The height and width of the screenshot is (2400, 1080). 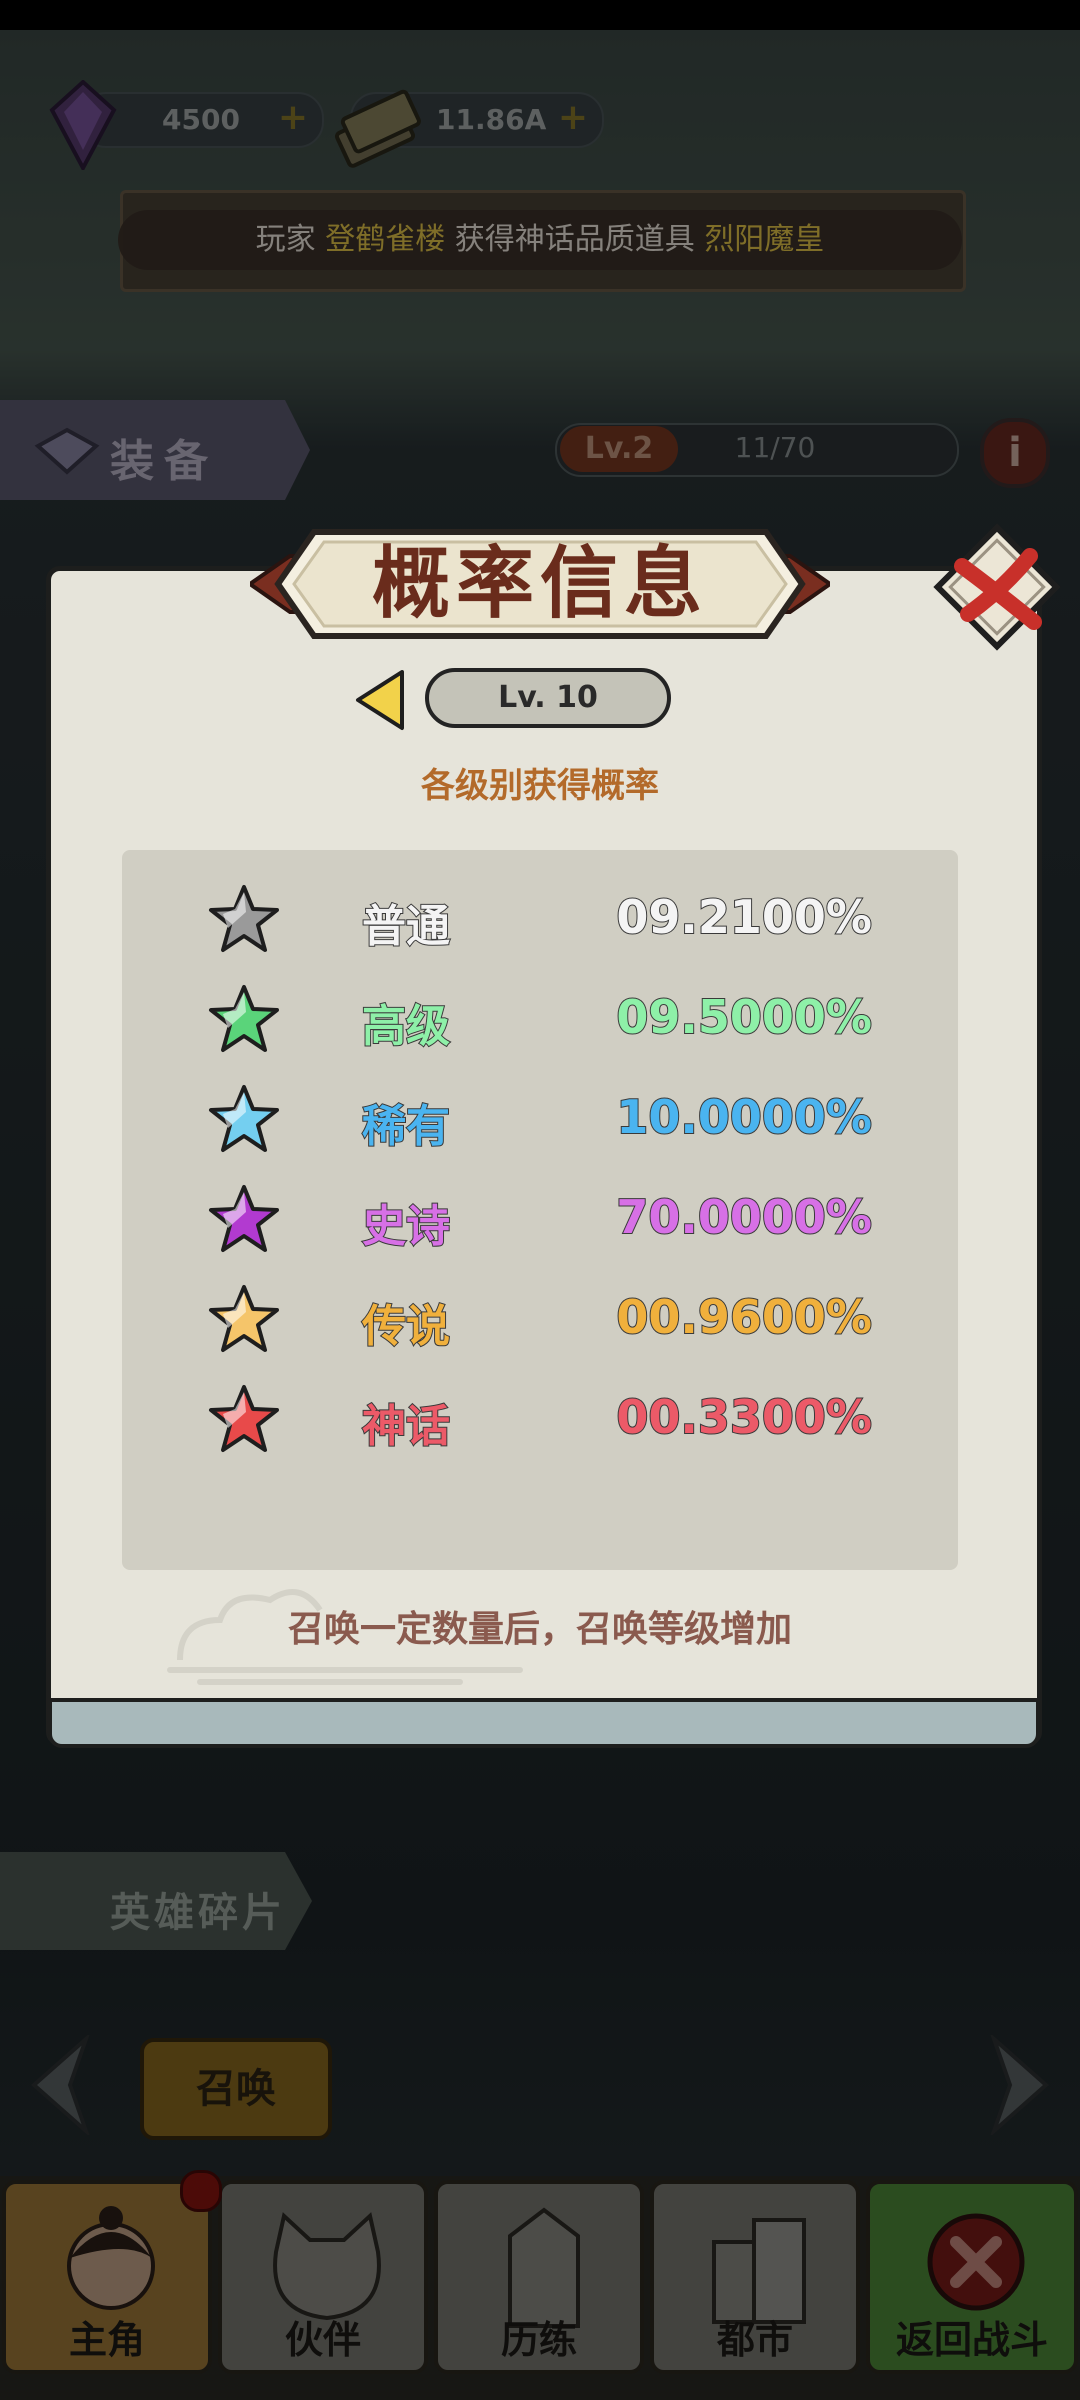 What do you see at coordinates (406, 1226) in the screenshot?
I see `rarity-name: 史诗` at bounding box center [406, 1226].